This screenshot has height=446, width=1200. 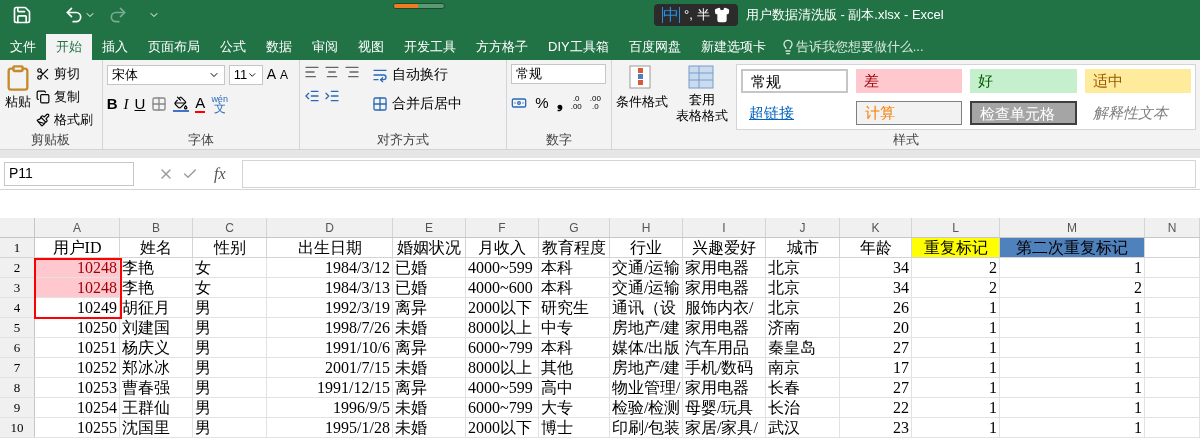 I want to click on align-right-icon, so click(x=352, y=72).